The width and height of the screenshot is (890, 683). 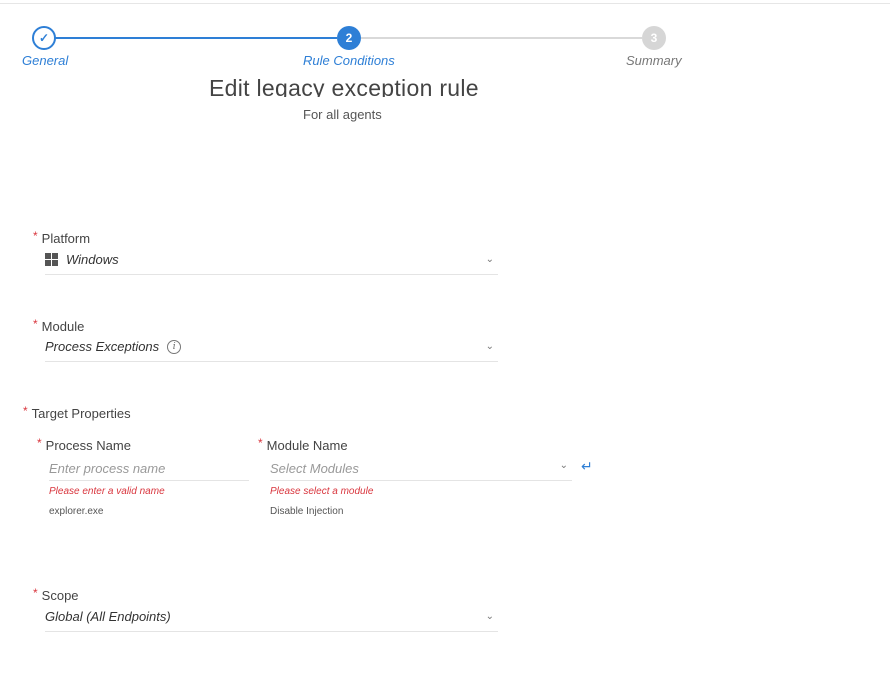 What do you see at coordinates (344, 86) in the screenshot?
I see `page-title: Edit legacy exception rule` at bounding box center [344, 86].